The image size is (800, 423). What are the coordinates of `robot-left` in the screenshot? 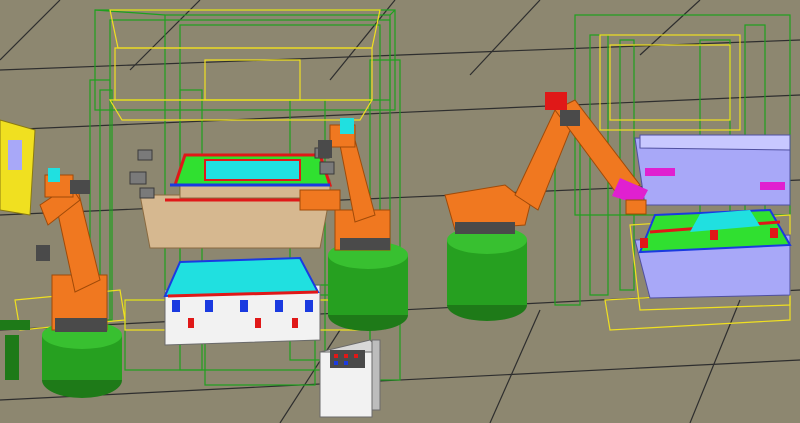 It's located at (79, 283).